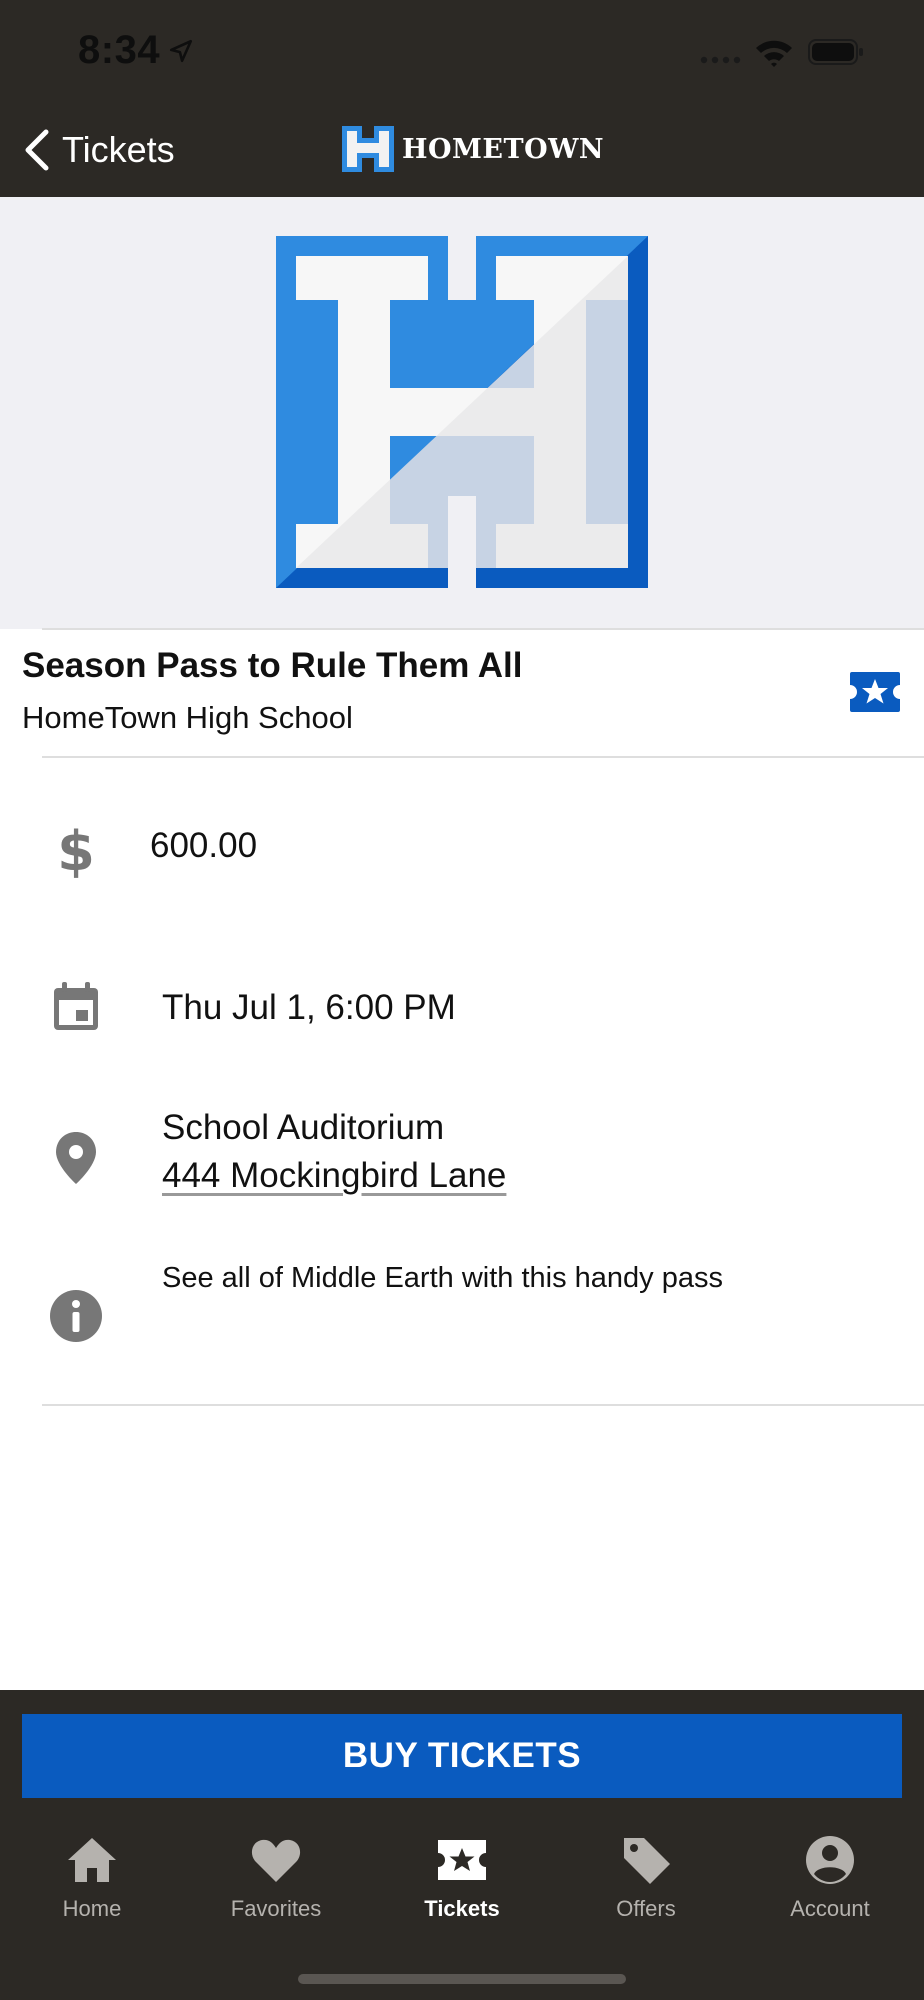 The height and width of the screenshot is (2000, 924). I want to click on tab-favorites: Favorites, so click(276, 1878).